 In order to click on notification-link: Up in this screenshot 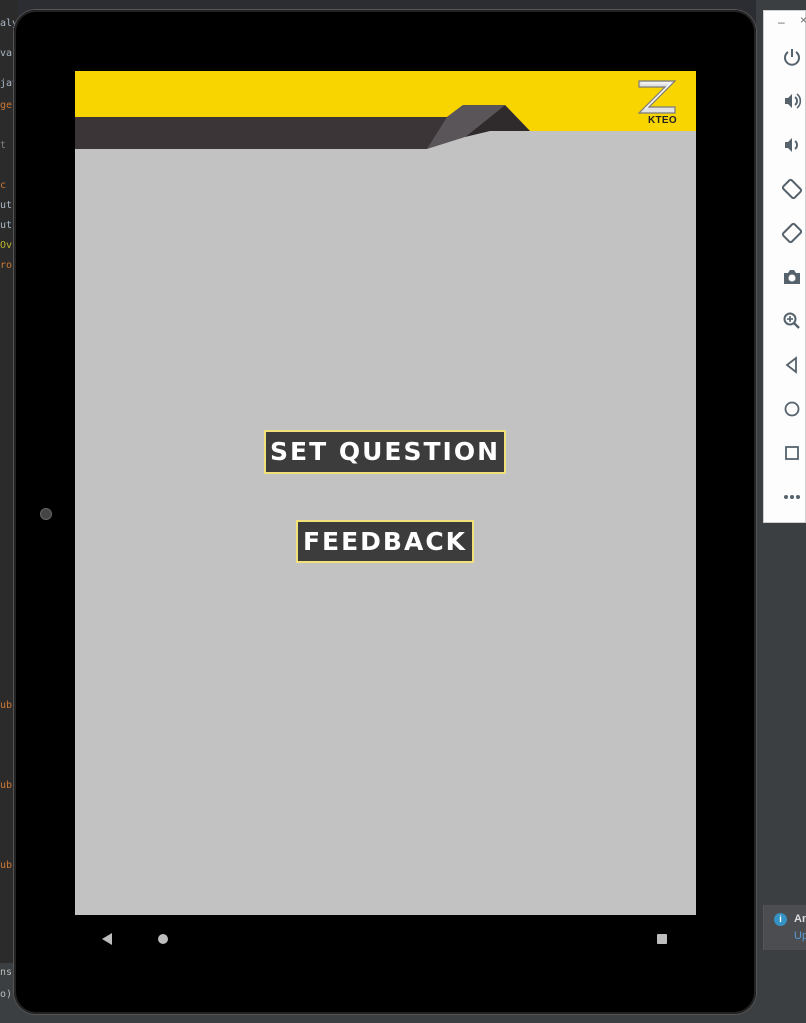, I will do `click(800, 936)`.